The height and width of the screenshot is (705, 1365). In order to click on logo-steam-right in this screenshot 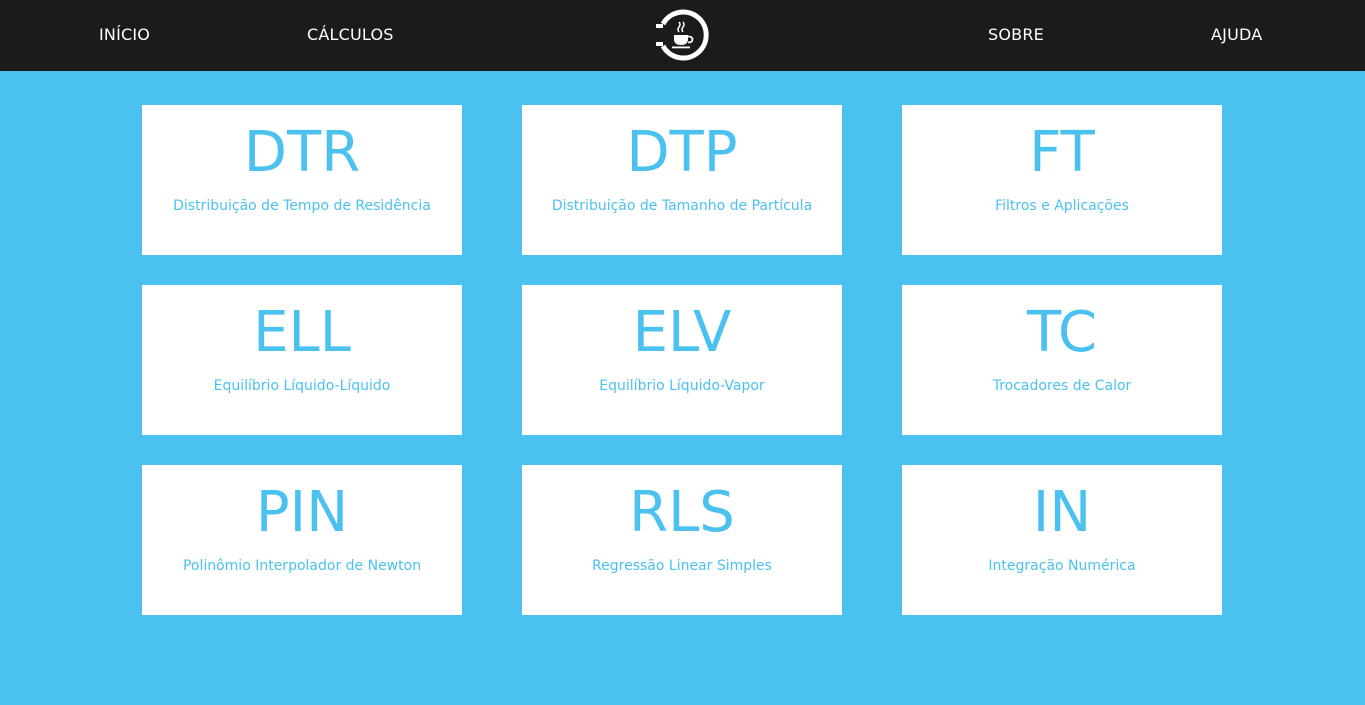, I will do `click(683, 27)`.